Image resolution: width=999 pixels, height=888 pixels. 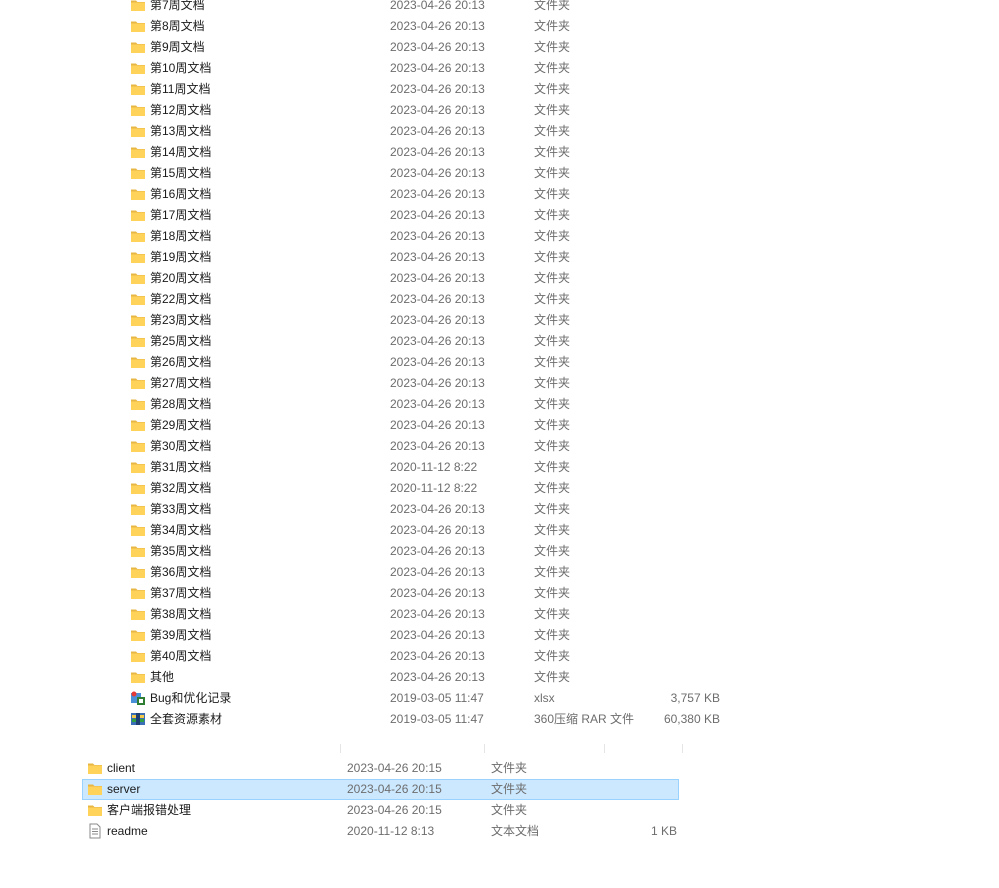 What do you see at coordinates (499, 278) in the screenshot?
I see `list-item: 第20周文档 2023-04-26 20:13 文件夹` at bounding box center [499, 278].